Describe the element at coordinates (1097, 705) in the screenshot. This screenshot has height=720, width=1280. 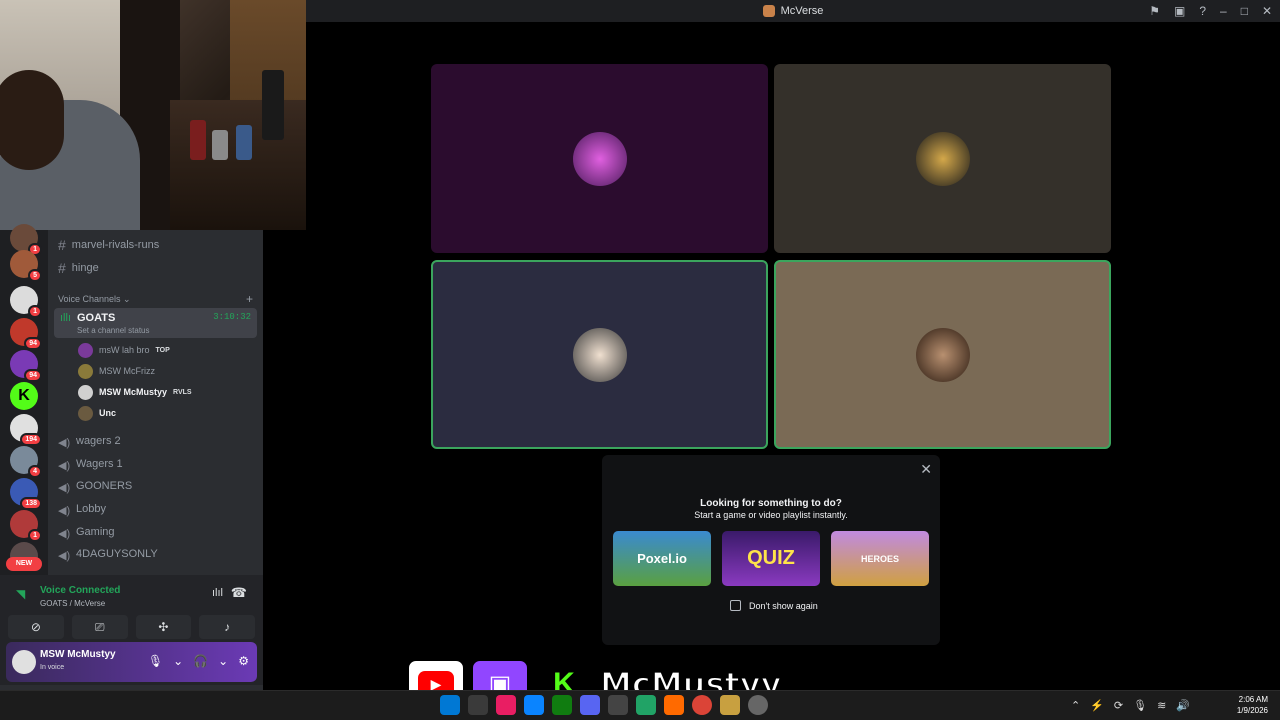
I see `network-icon: ⚡` at that location.